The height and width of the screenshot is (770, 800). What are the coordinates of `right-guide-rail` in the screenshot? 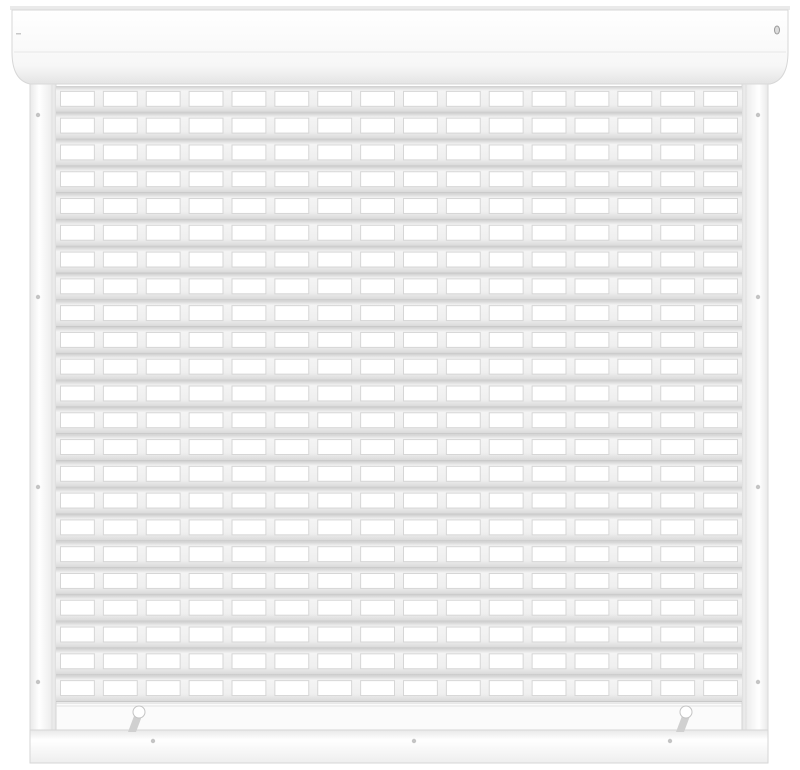 It's located at (755, 407).